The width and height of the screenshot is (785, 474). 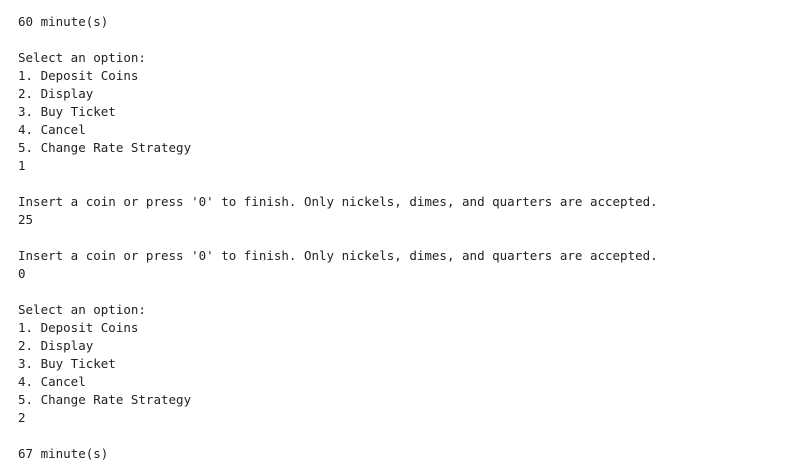 I want to click on minutes-output-line: 67 minute(s), so click(x=63, y=453).